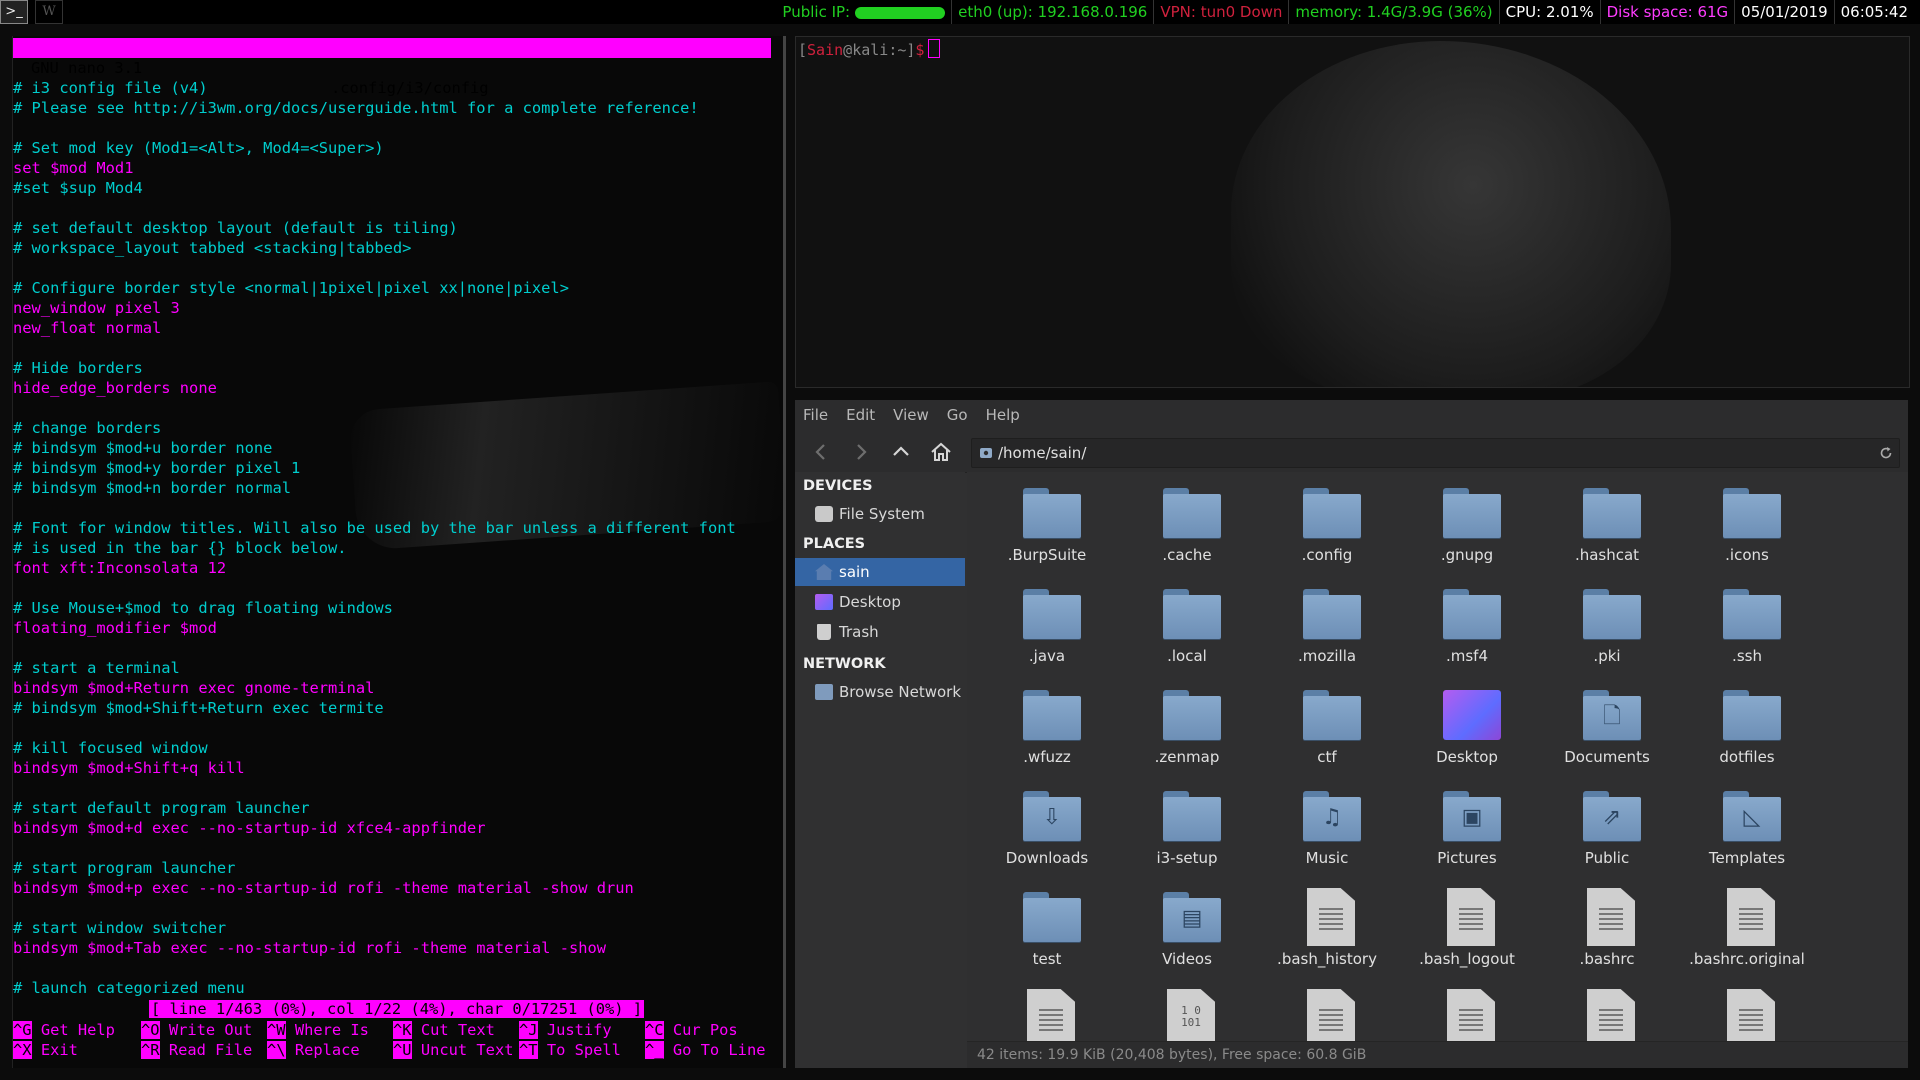 The width and height of the screenshot is (1920, 1080). I want to click on file-item: .bash_logout, so click(1467, 934).